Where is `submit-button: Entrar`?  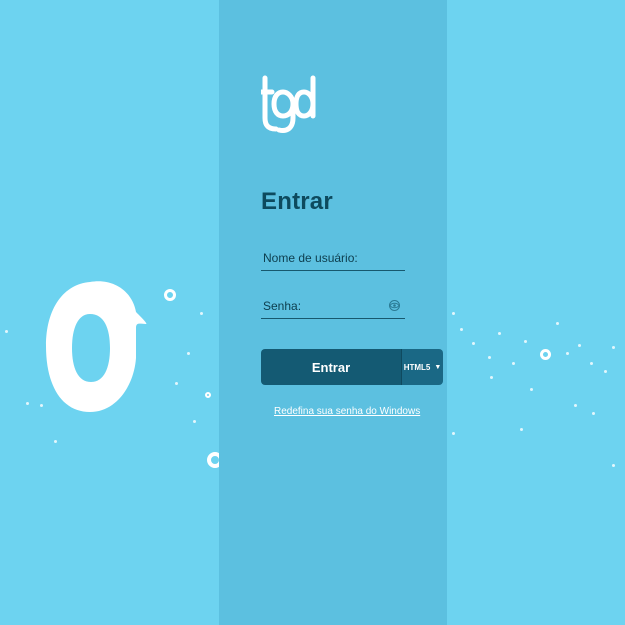
submit-button: Entrar is located at coordinates (331, 367).